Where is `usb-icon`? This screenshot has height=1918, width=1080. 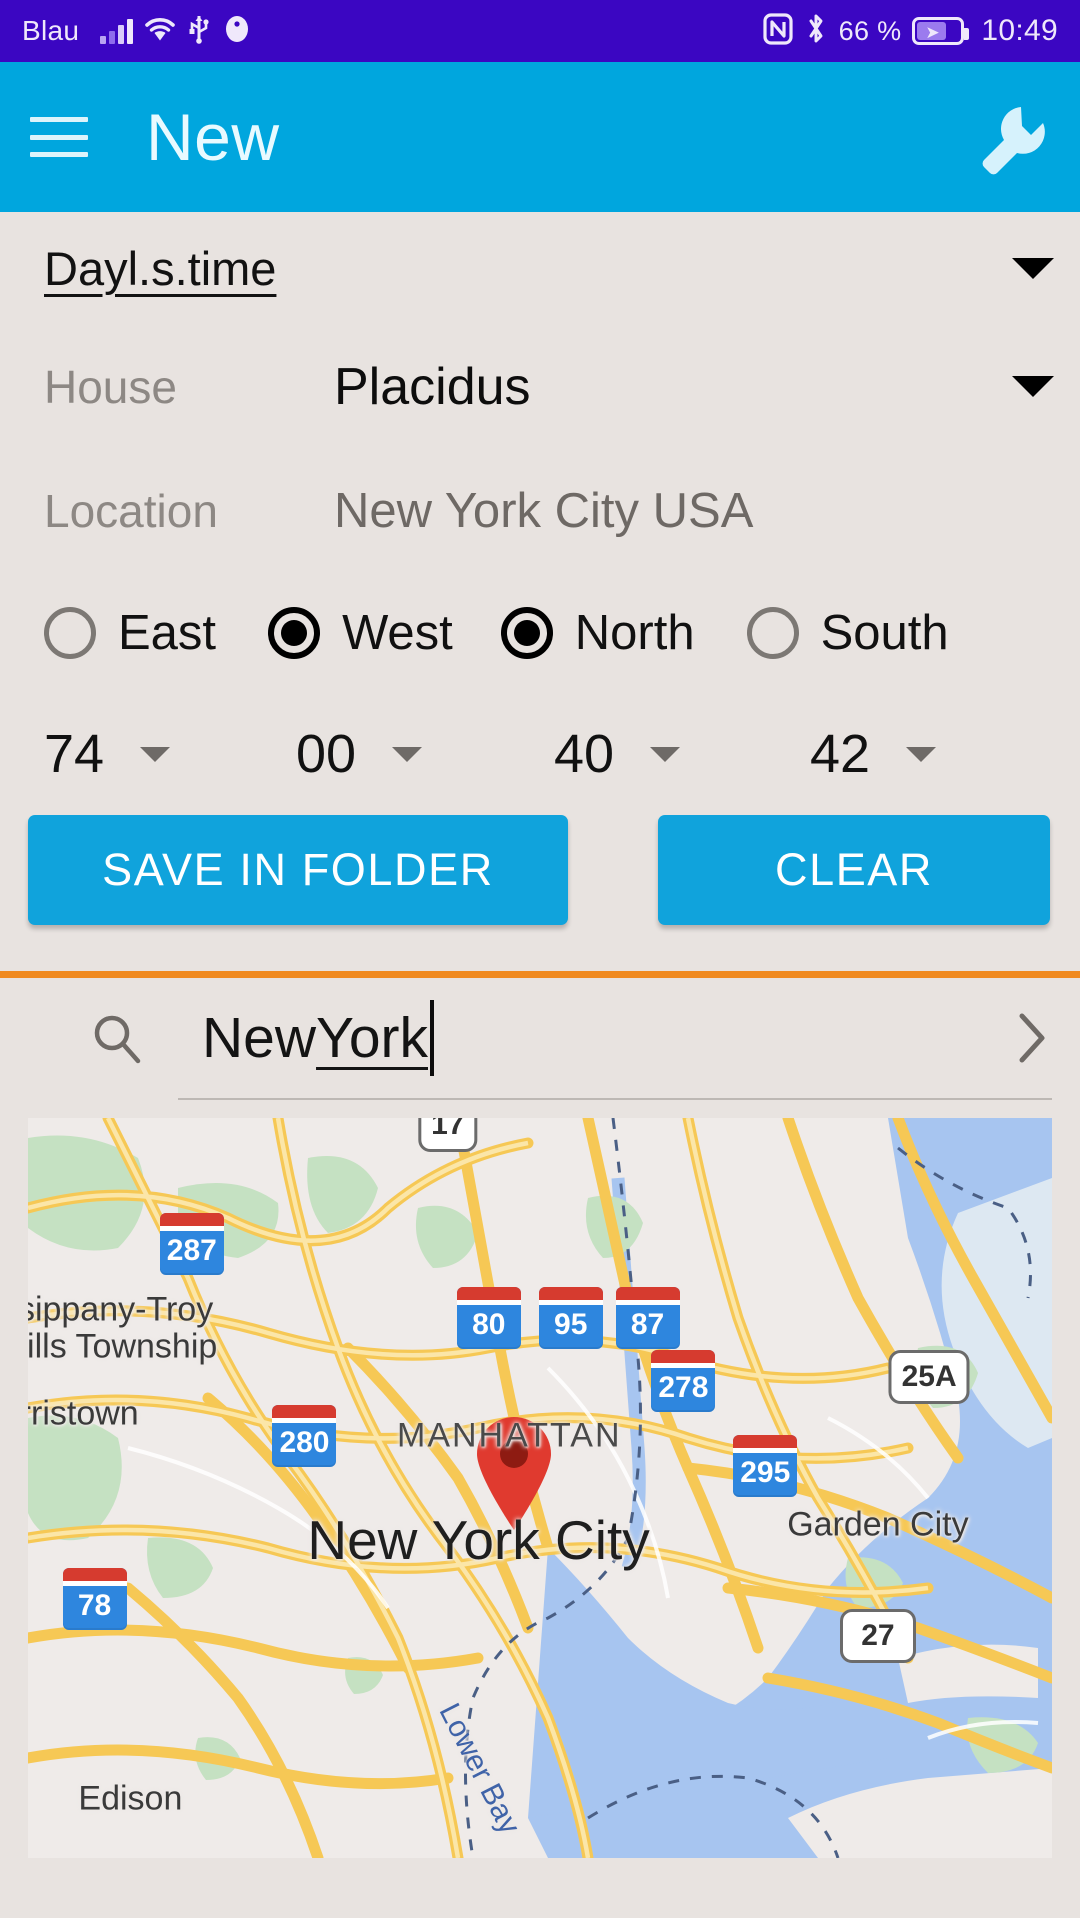 usb-icon is located at coordinates (199, 31).